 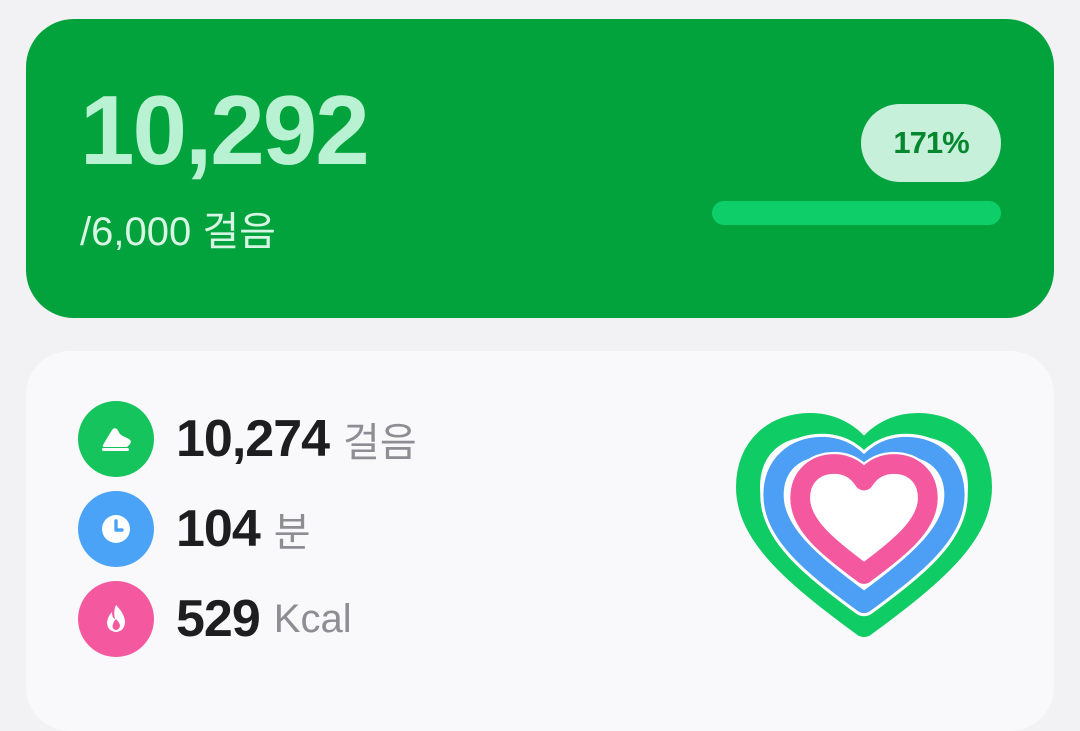 What do you see at coordinates (292, 533) in the screenshot?
I see `active-minutes-unit: 분` at bounding box center [292, 533].